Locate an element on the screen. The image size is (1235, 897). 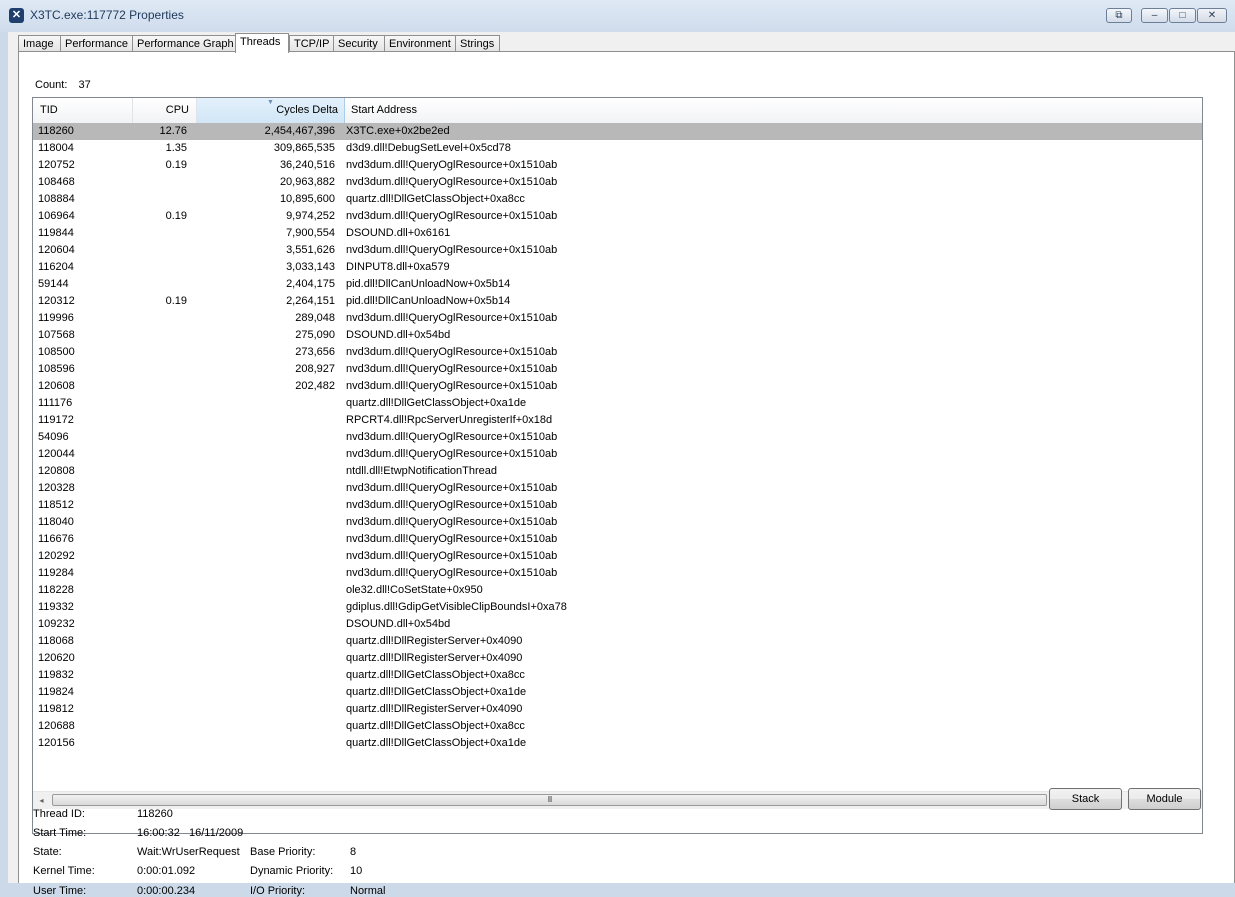
thread-tid-cell: 118260 is located at coordinates (56, 131).